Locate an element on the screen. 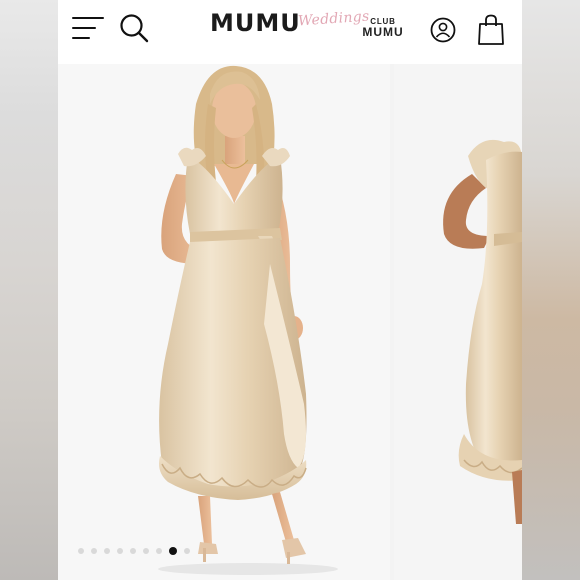 This screenshot has width=580, height=580. search-icon is located at coordinates (134, 28).